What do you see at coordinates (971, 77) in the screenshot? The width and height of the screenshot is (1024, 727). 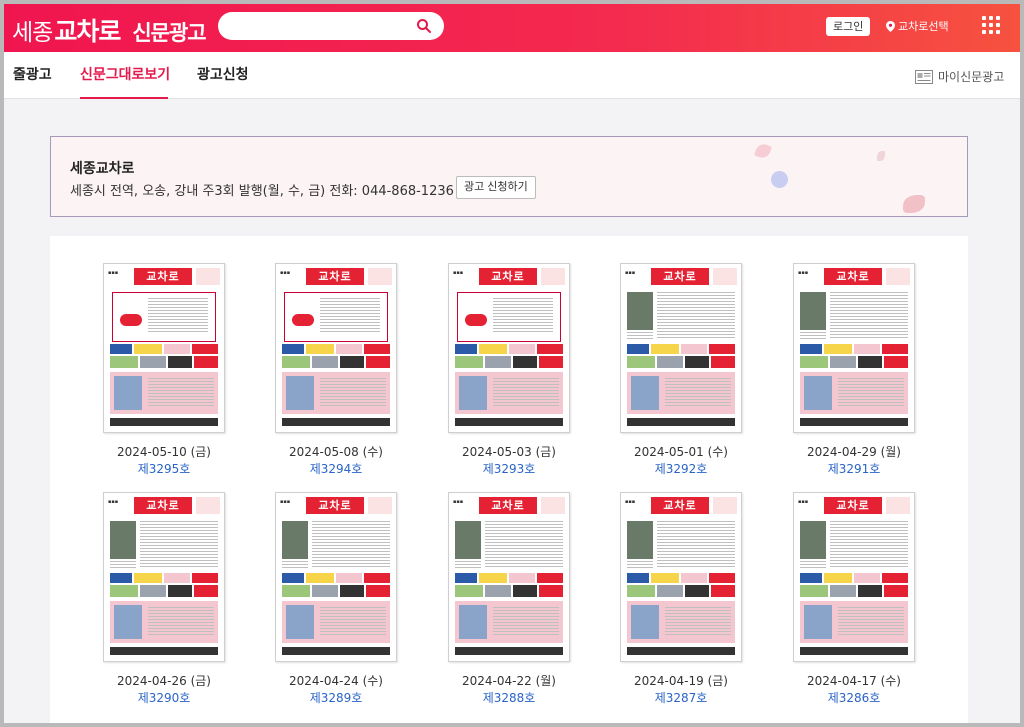 I see `my-ads-label: 마이신문광고` at bounding box center [971, 77].